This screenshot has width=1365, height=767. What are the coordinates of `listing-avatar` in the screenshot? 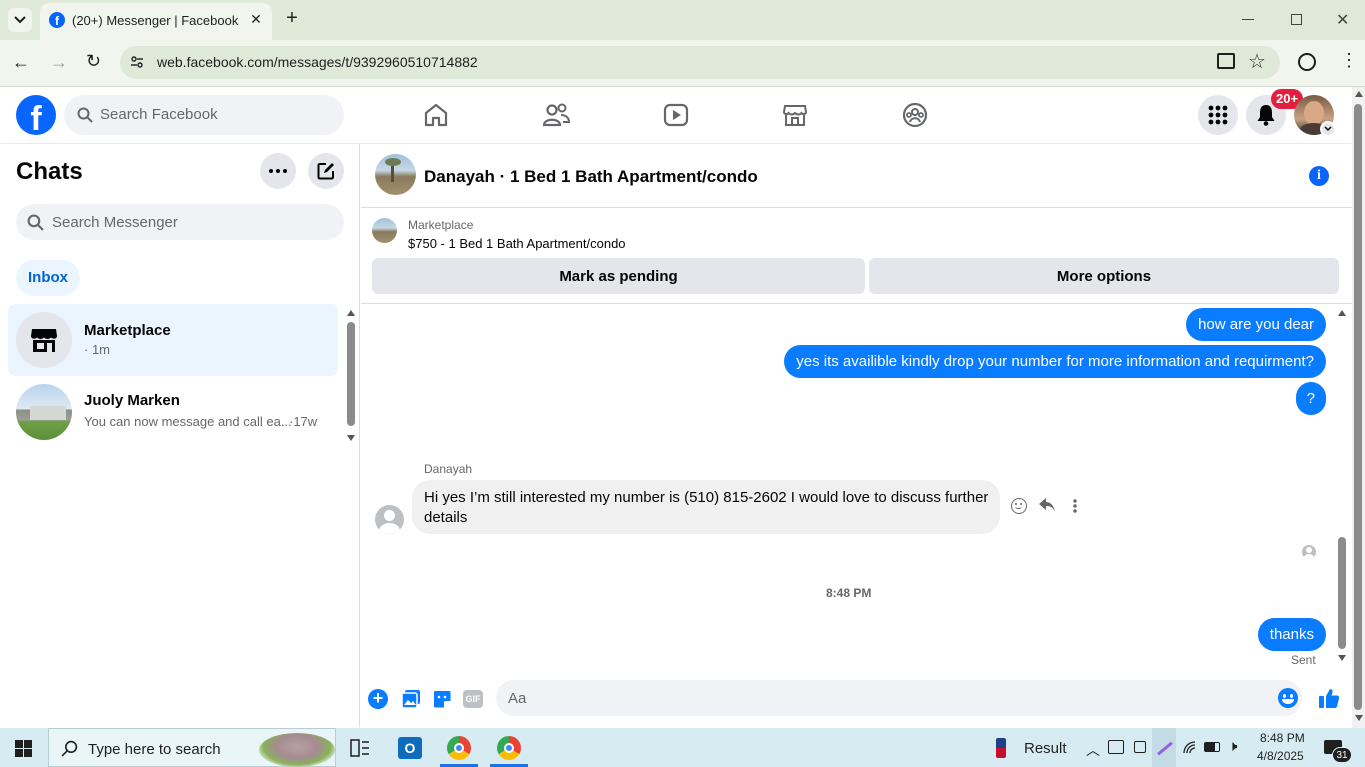 It's located at (395, 174).